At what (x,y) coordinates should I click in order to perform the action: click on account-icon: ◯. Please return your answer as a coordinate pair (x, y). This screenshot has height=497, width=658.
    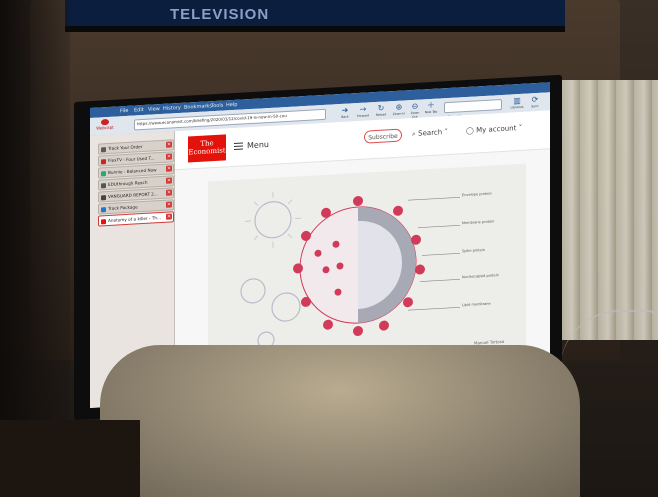
    Looking at the image, I should click on (471, 130).